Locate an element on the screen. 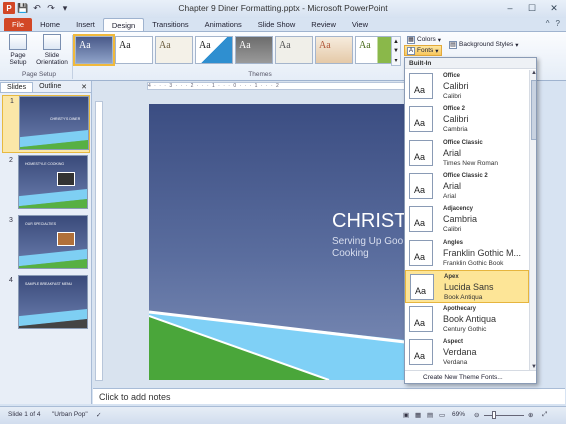  gallery-more-icon: ▾ is located at coordinates (395, 60).